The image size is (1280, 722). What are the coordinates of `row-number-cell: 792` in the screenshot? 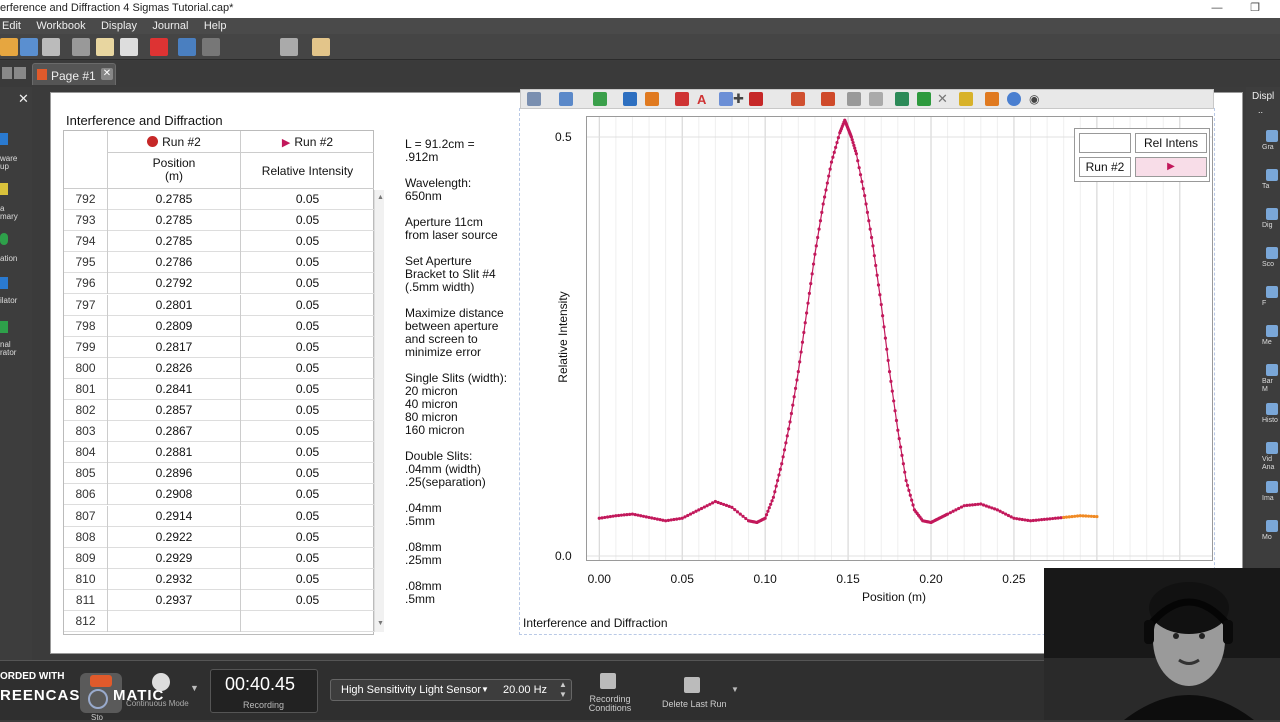 It's located at (86, 199).